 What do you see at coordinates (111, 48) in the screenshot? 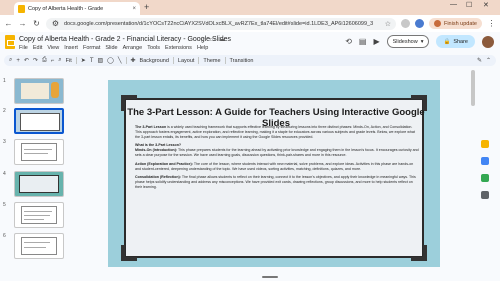
I see `menu-slide: Slide` at bounding box center [111, 48].